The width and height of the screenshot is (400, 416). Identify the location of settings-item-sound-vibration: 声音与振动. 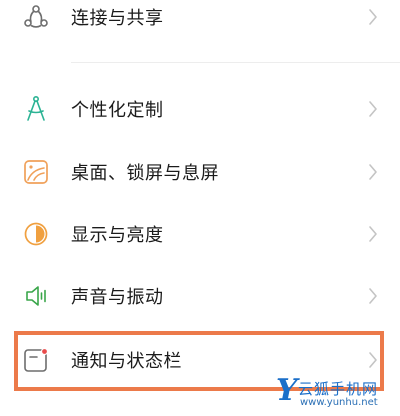
(200, 296).